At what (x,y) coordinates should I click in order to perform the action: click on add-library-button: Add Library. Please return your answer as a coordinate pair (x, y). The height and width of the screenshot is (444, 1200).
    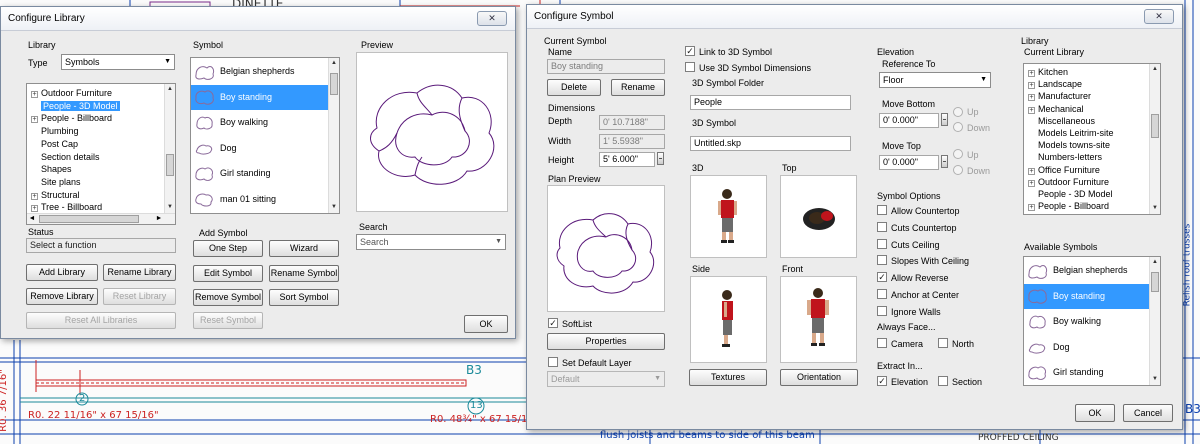
    Looking at the image, I should click on (62, 272).